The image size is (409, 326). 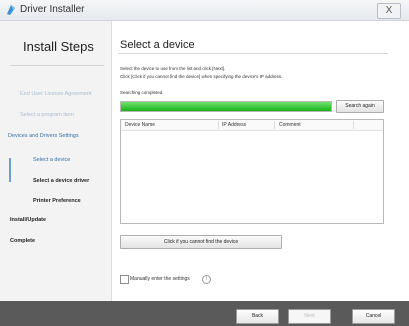 What do you see at coordinates (204, 10) in the screenshot?
I see `title-bar: Driver Installer X` at bounding box center [204, 10].